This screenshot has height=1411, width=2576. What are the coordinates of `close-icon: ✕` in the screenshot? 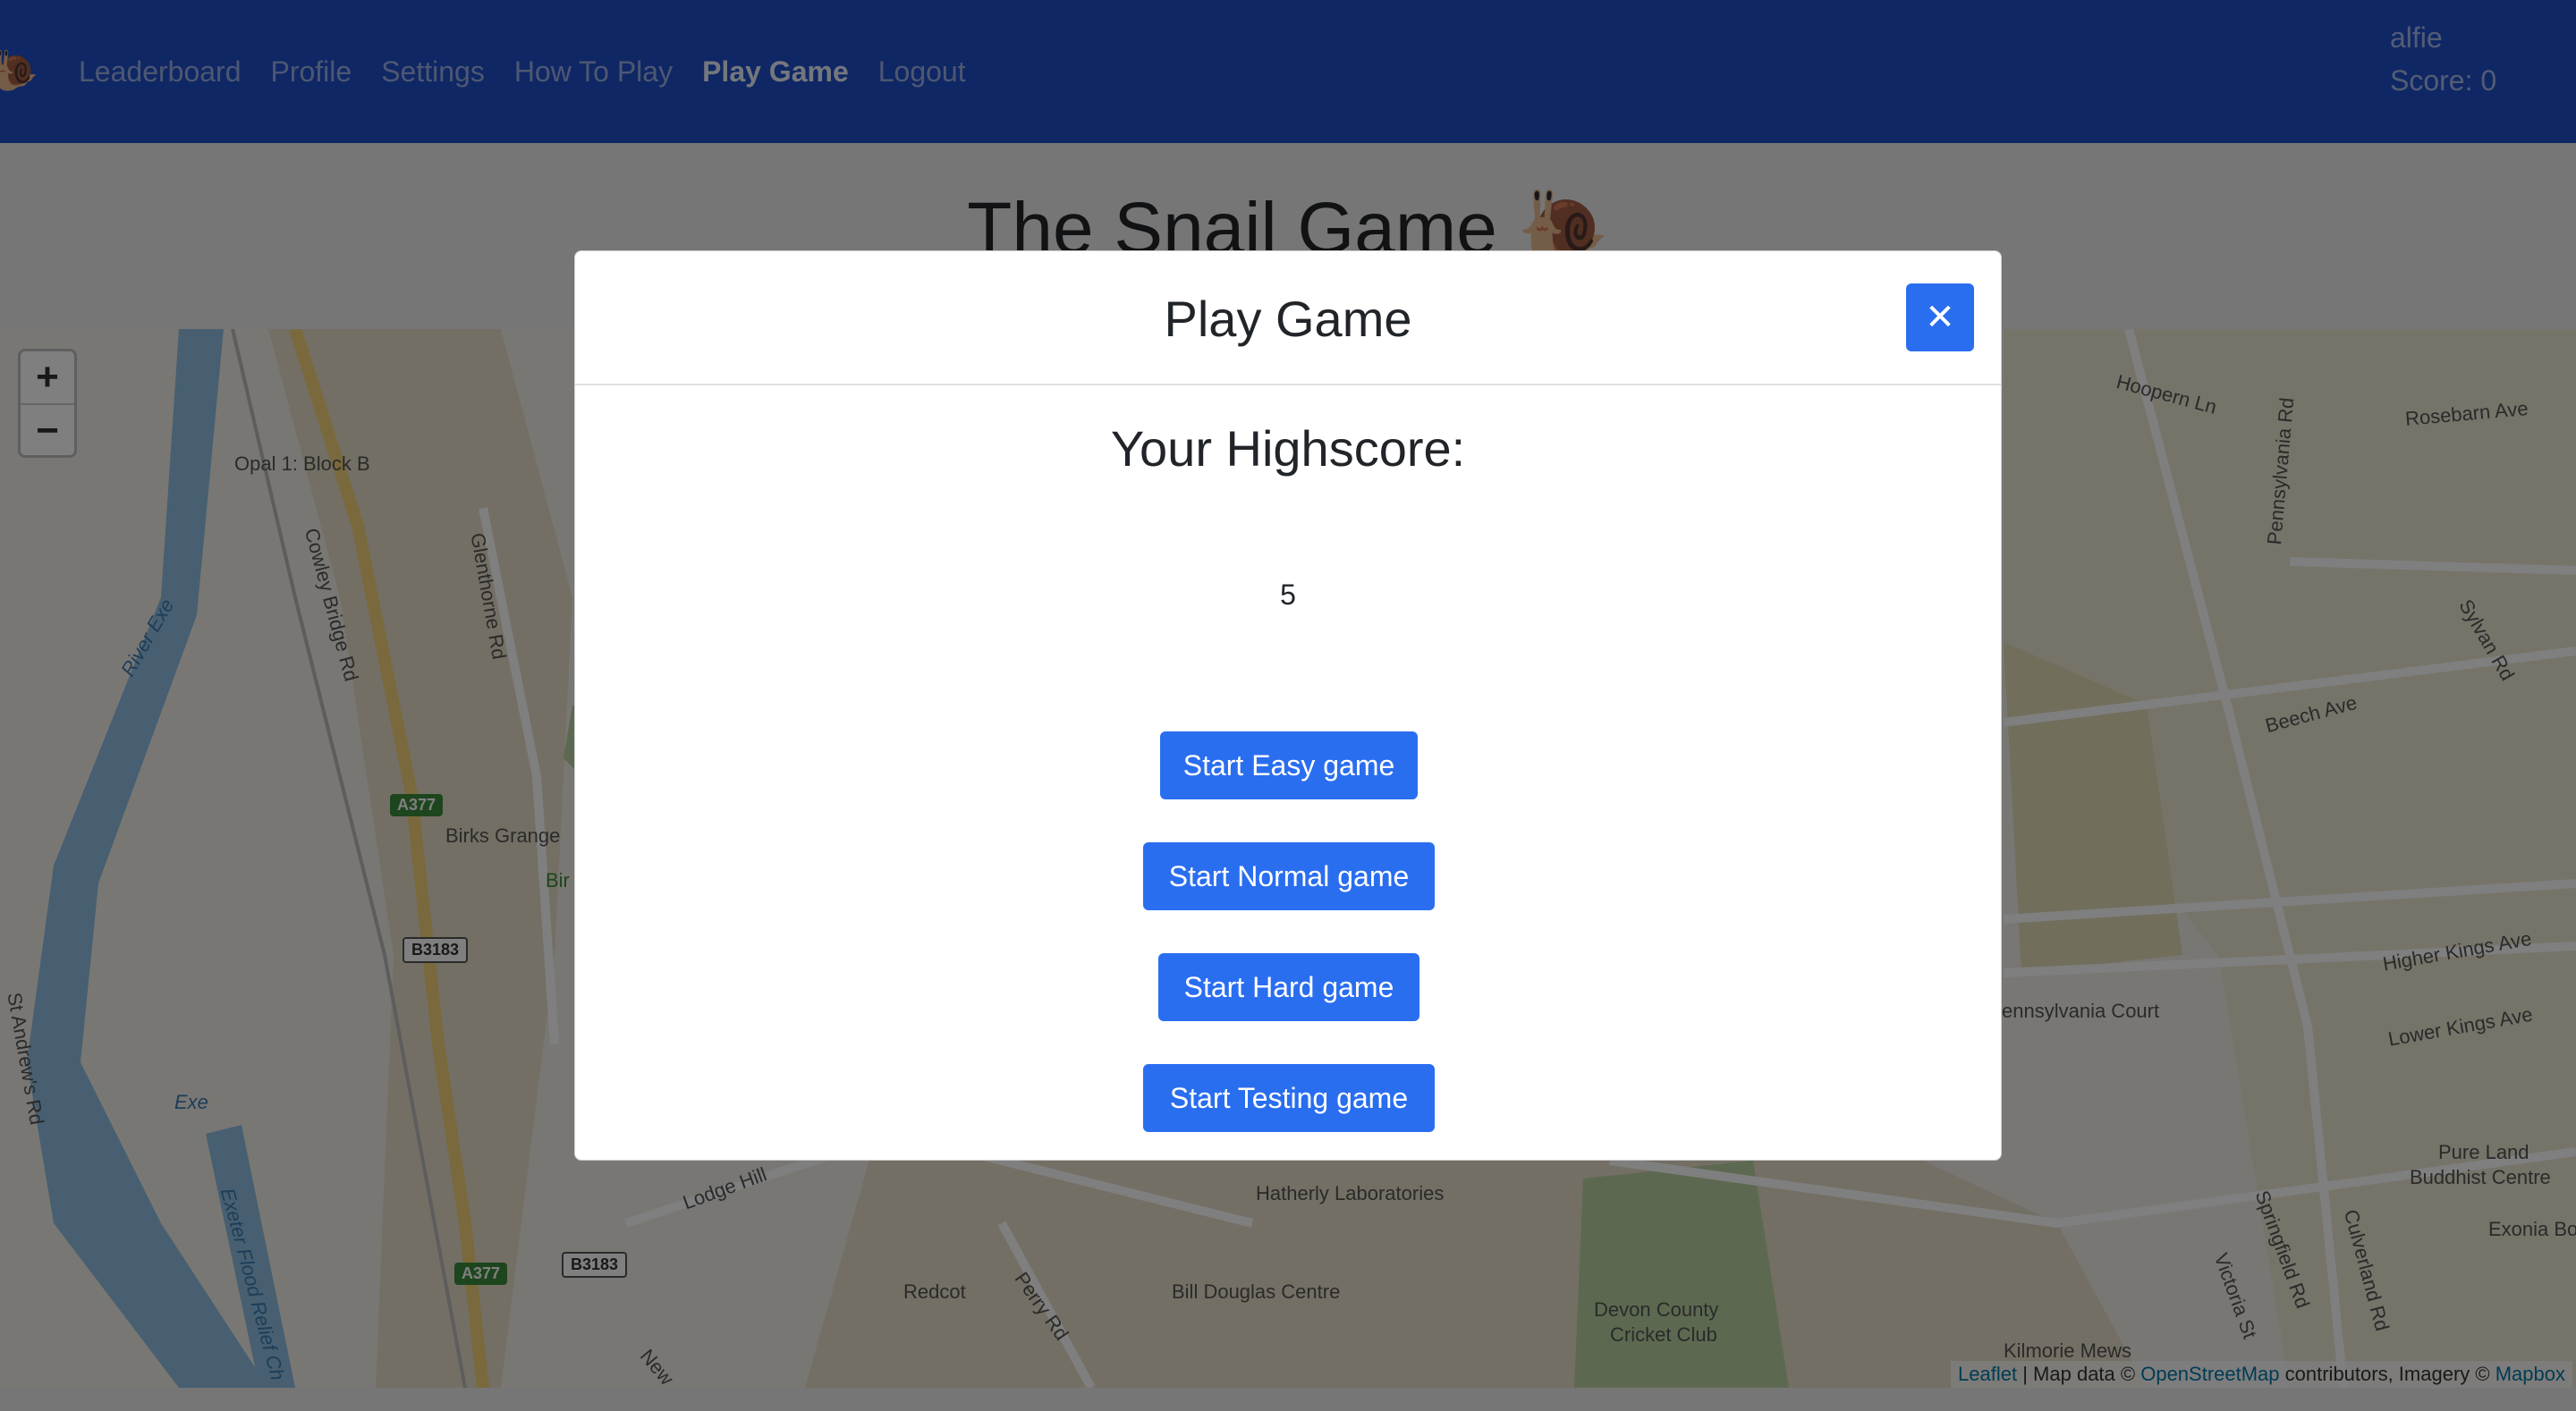 It's located at (1940, 317).